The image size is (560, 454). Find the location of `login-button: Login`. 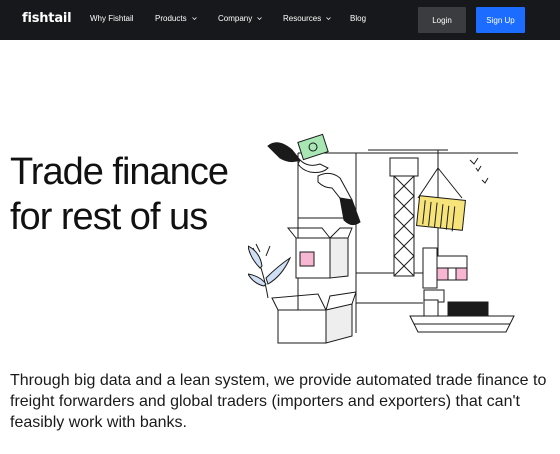

login-button: Login is located at coordinates (442, 20).